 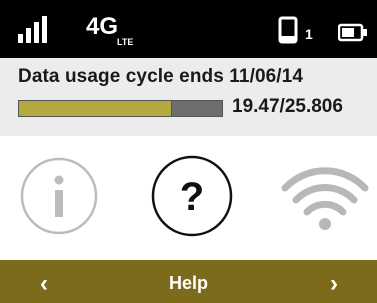 What do you see at coordinates (288, 30) in the screenshot?
I see `connected-devices-icon` at bounding box center [288, 30].